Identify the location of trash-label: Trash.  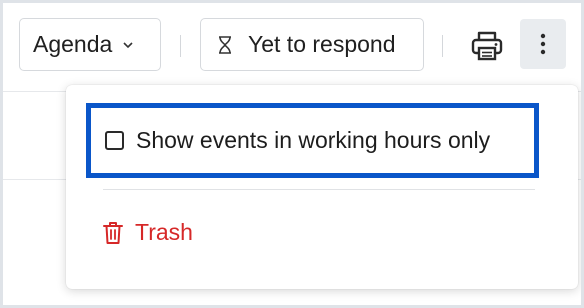
(164, 232).